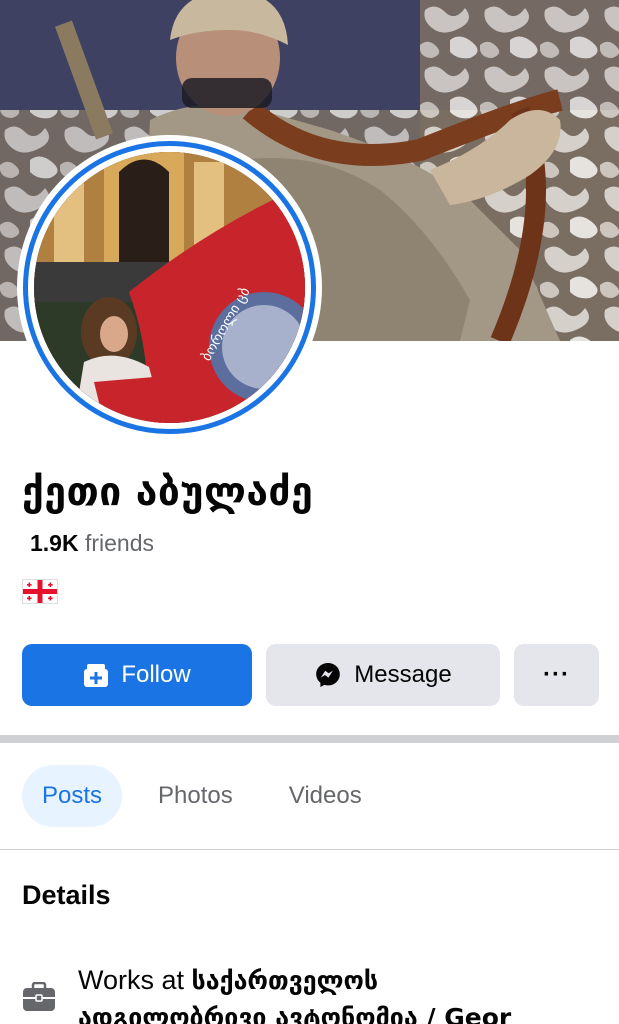 The image size is (619, 1024). I want to click on briefcase-icon, so click(39, 999).